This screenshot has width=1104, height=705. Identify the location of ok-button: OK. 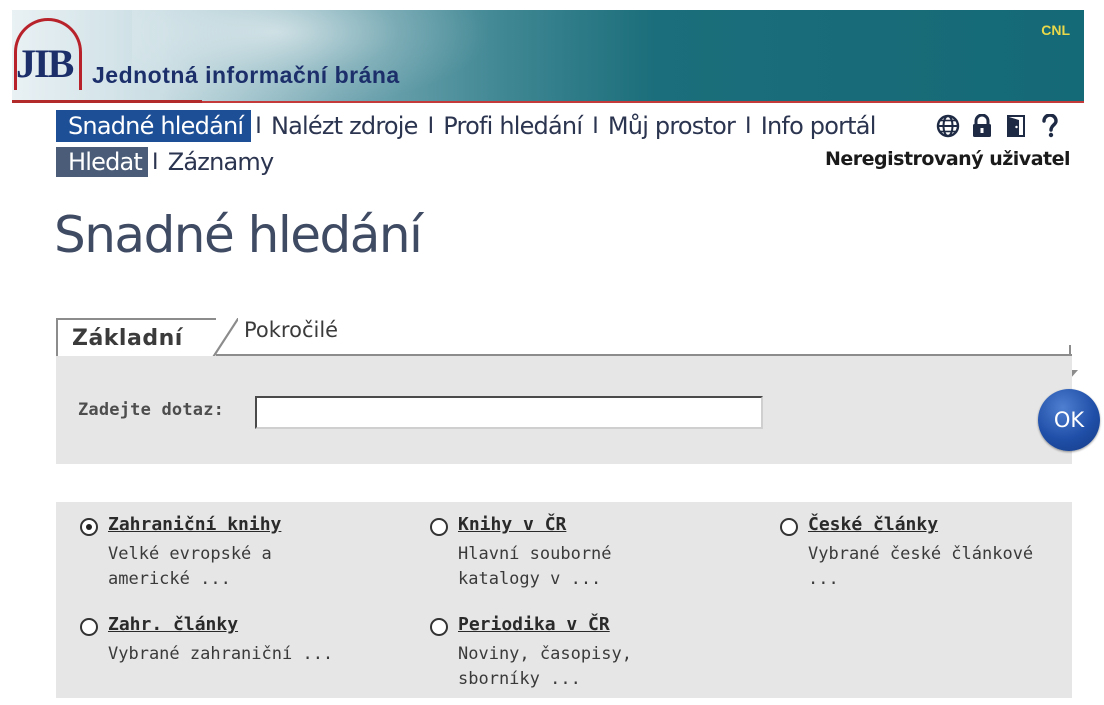
(1069, 420).